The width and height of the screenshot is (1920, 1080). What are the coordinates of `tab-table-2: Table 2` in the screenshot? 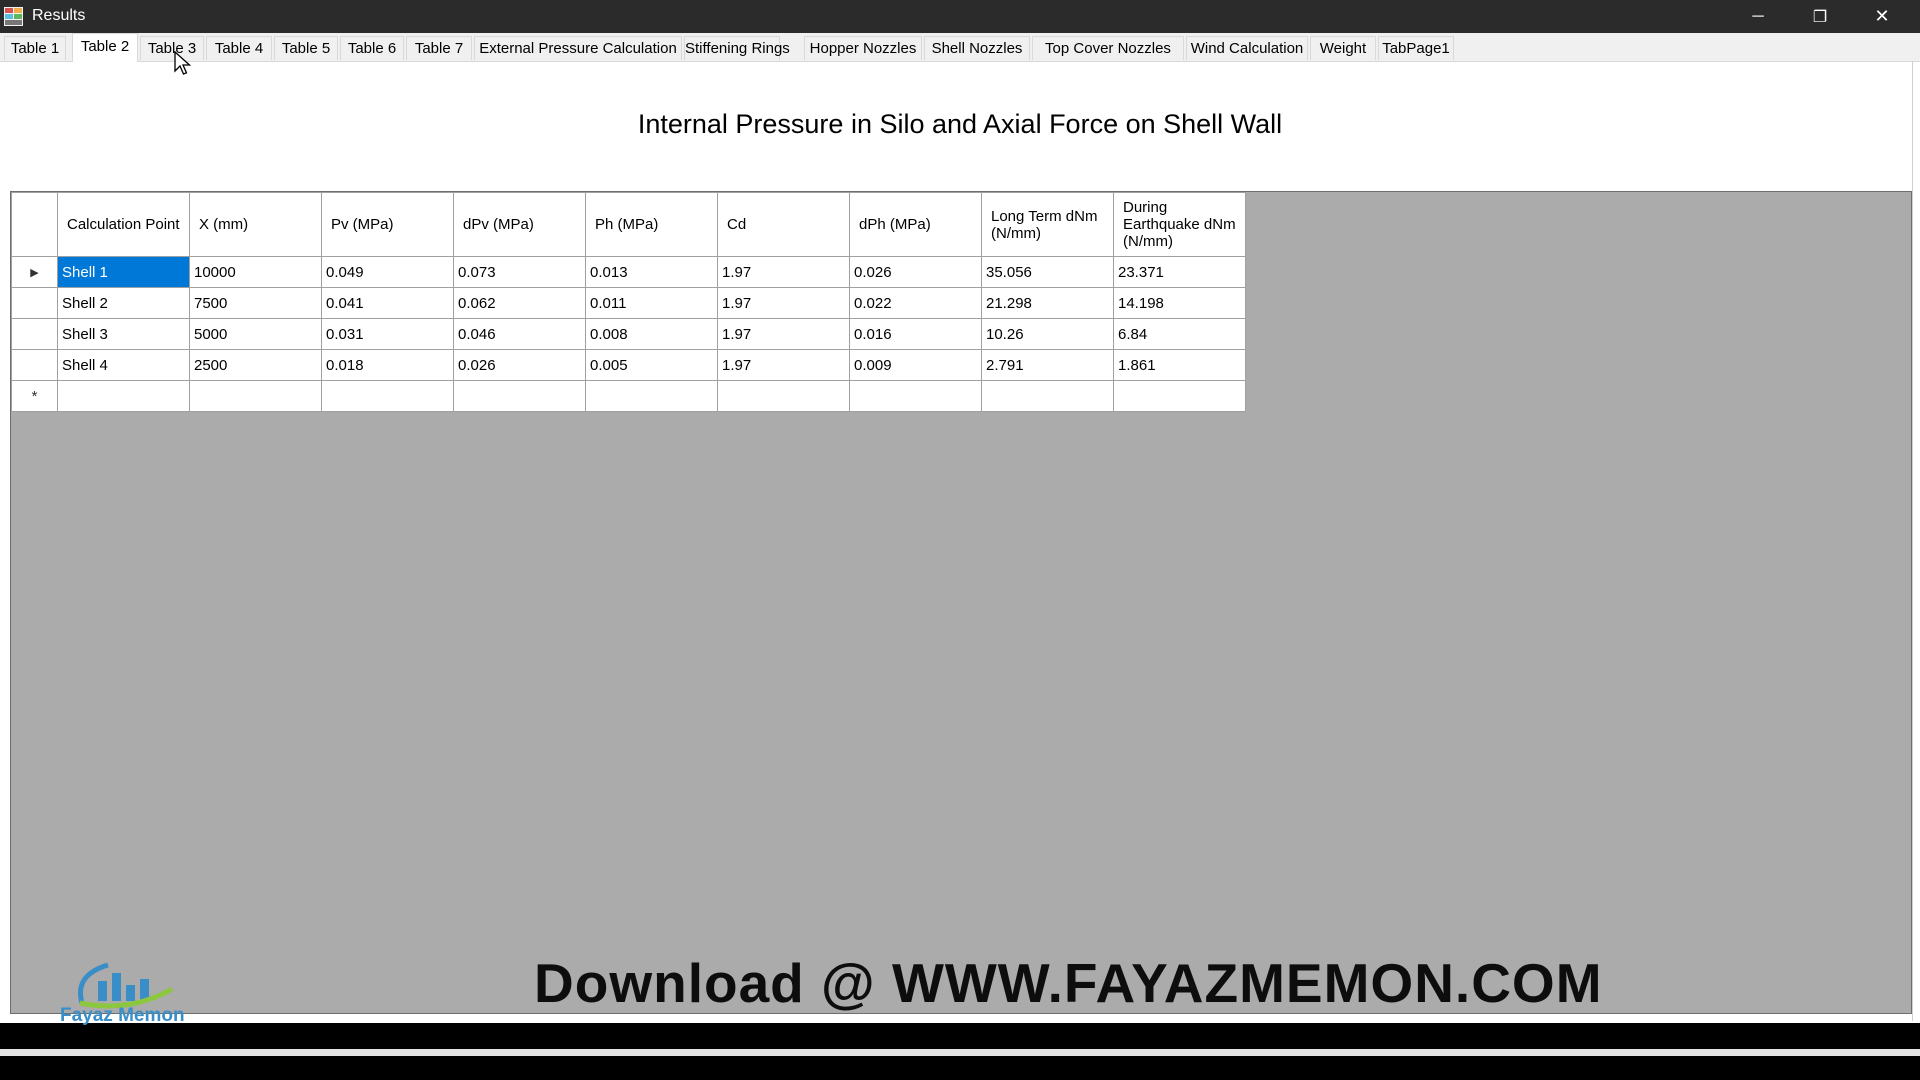 It's located at (105, 47).